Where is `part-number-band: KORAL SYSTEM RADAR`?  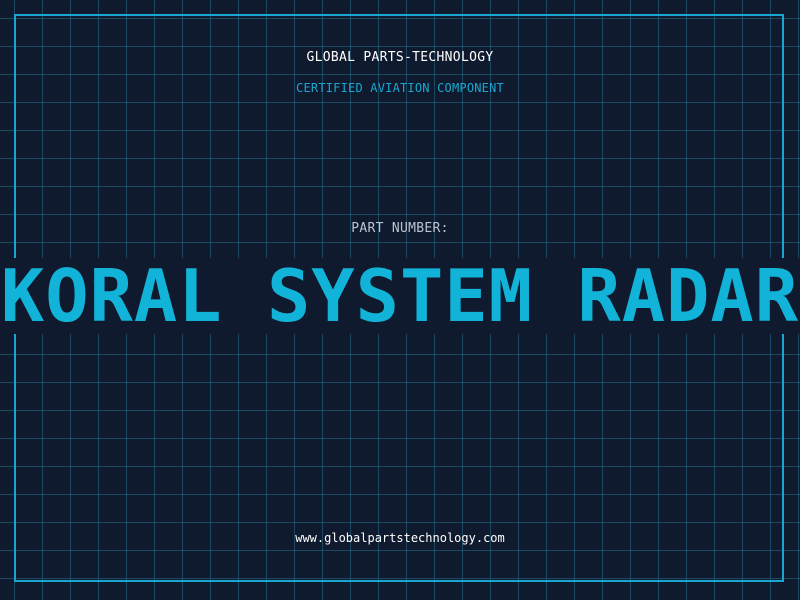
part-number-band: KORAL SYSTEM RADAR is located at coordinates (400, 296).